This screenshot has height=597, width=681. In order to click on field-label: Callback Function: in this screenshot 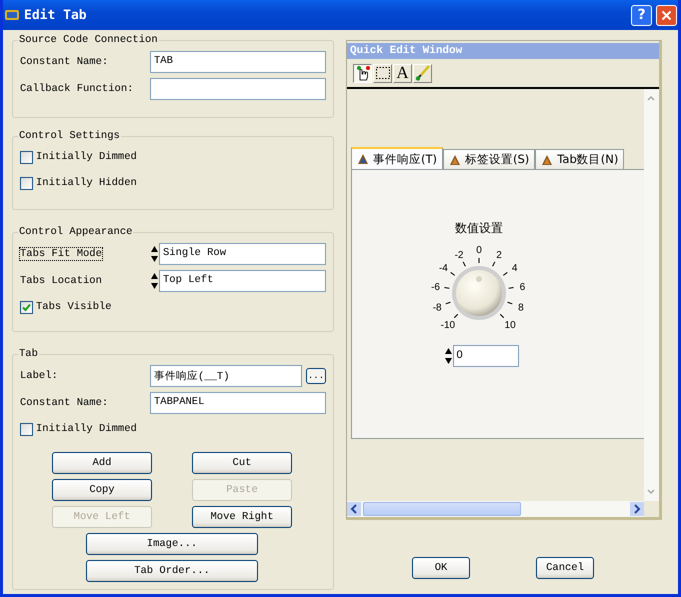, I will do `click(77, 88)`.